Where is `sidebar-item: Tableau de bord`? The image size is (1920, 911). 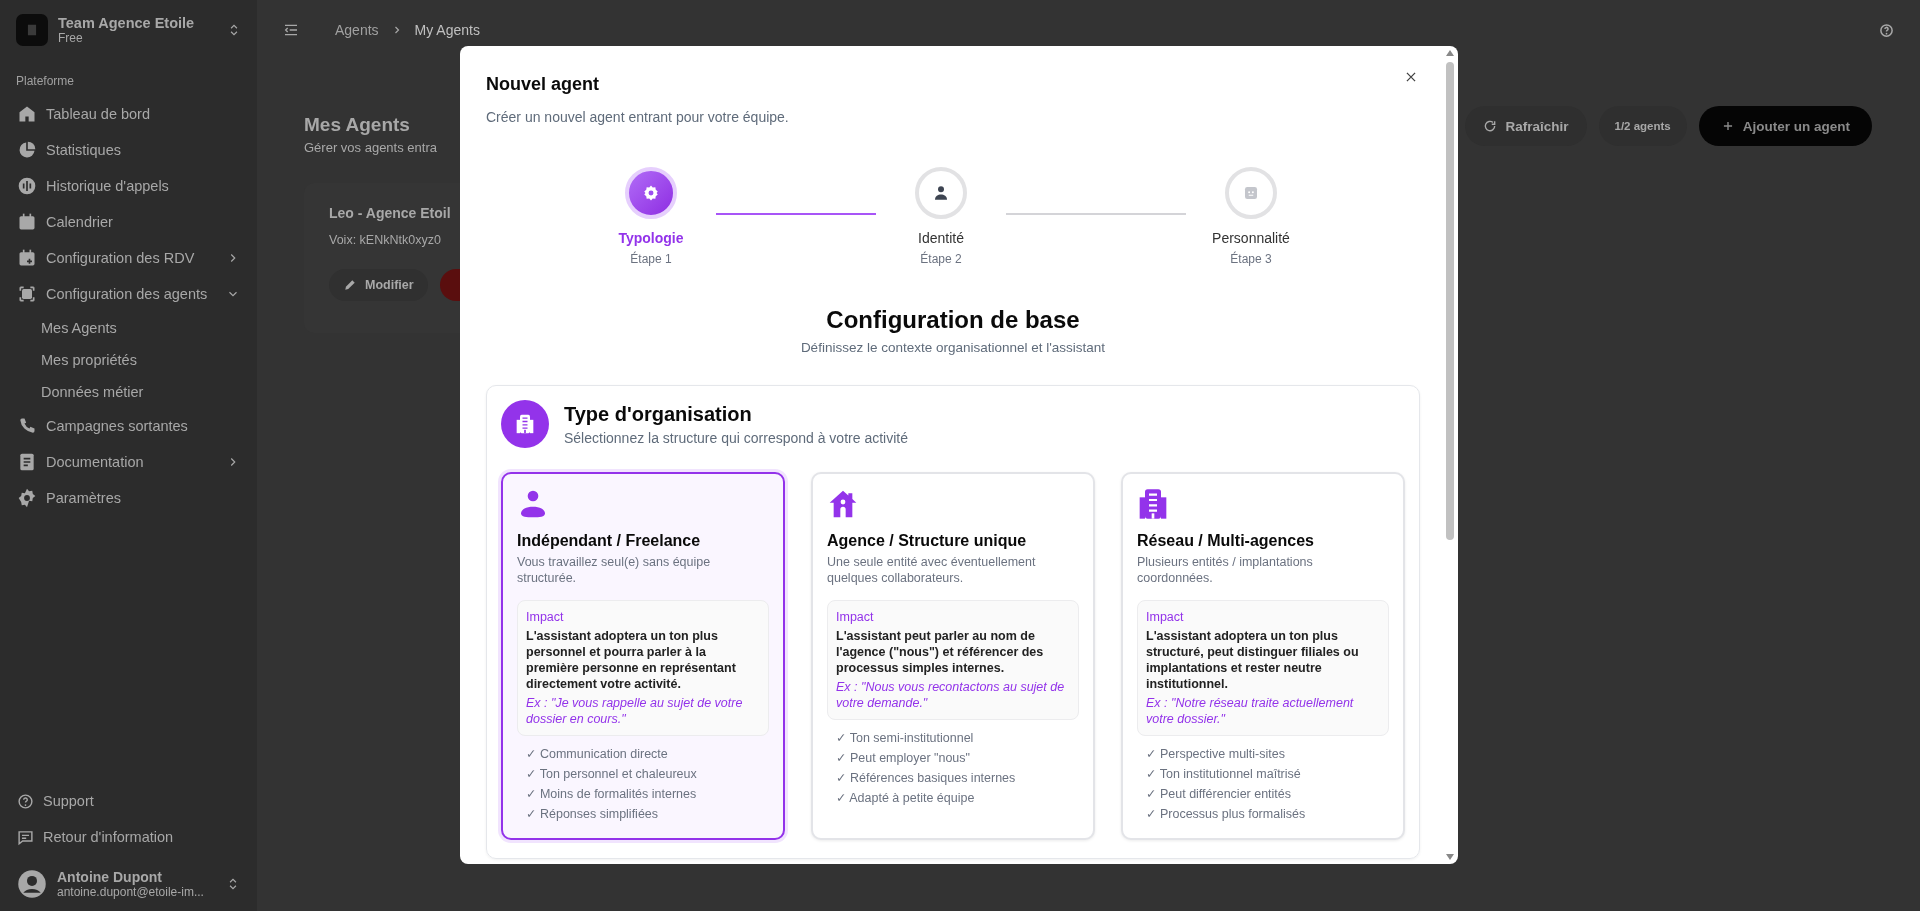
sidebar-item: Tableau de bord is located at coordinates (128, 114).